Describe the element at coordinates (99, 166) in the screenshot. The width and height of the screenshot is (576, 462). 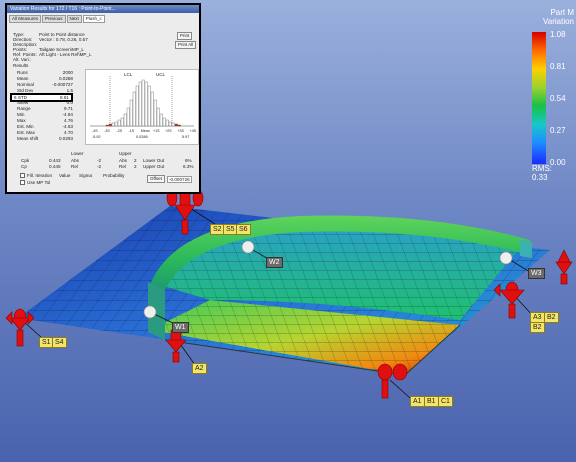
I see `cp-lower-value: -2` at that location.